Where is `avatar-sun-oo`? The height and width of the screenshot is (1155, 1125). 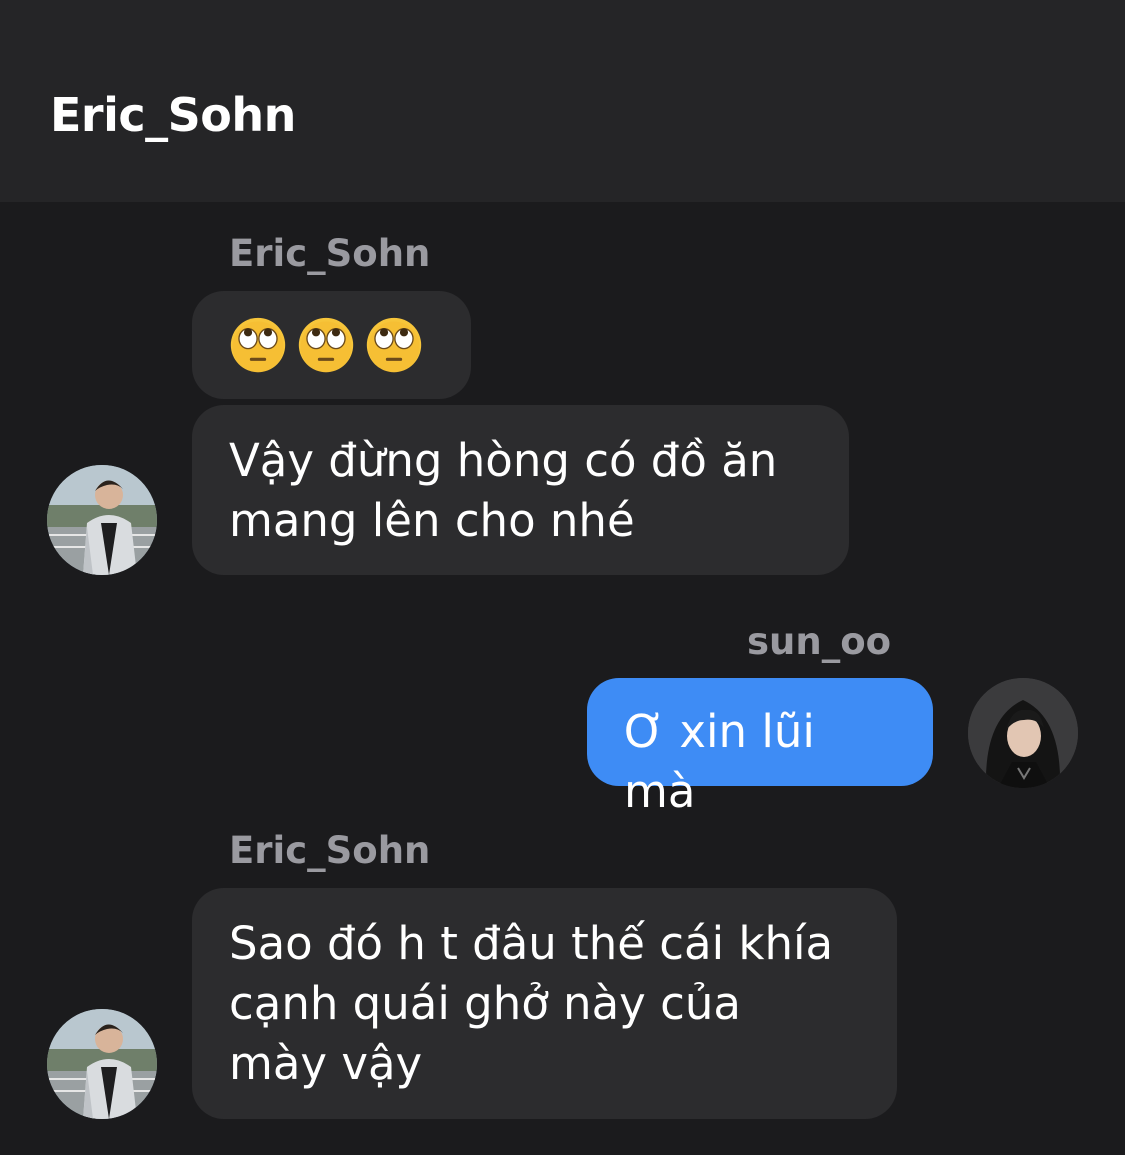 avatar-sun-oo is located at coordinates (1023, 733).